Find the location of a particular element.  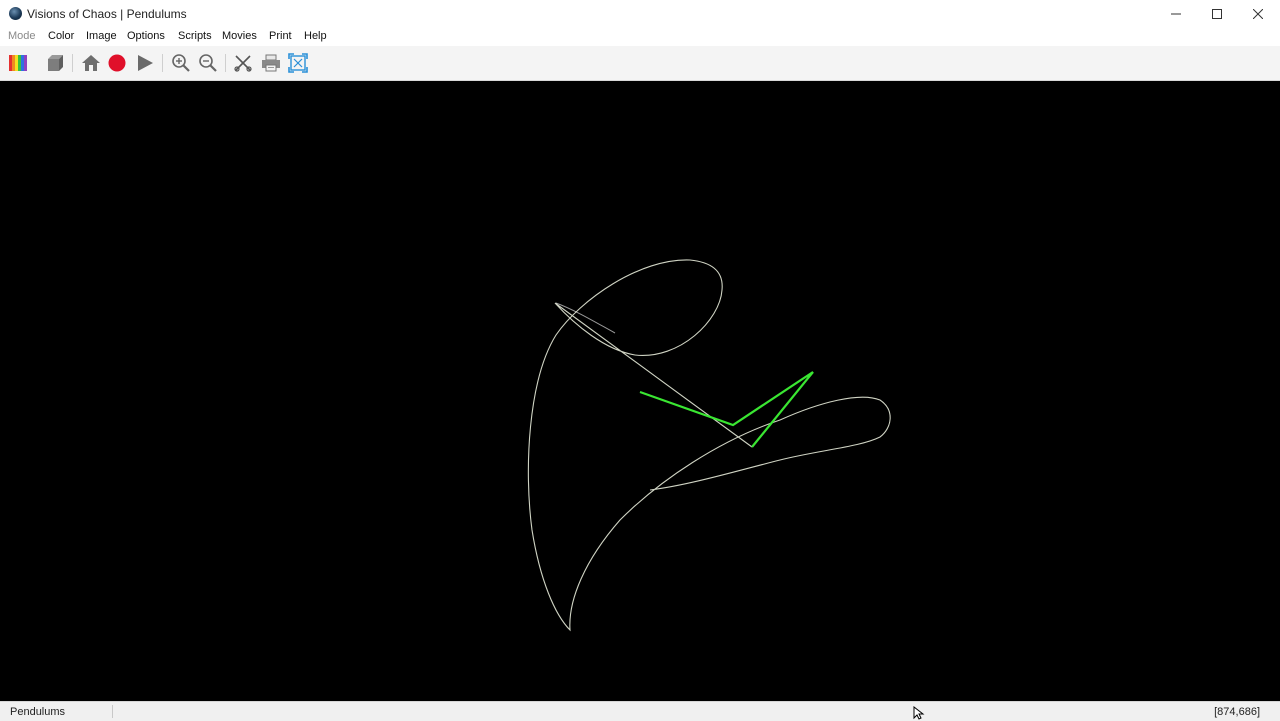

maximize-button is located at coordinates (1216, 14).